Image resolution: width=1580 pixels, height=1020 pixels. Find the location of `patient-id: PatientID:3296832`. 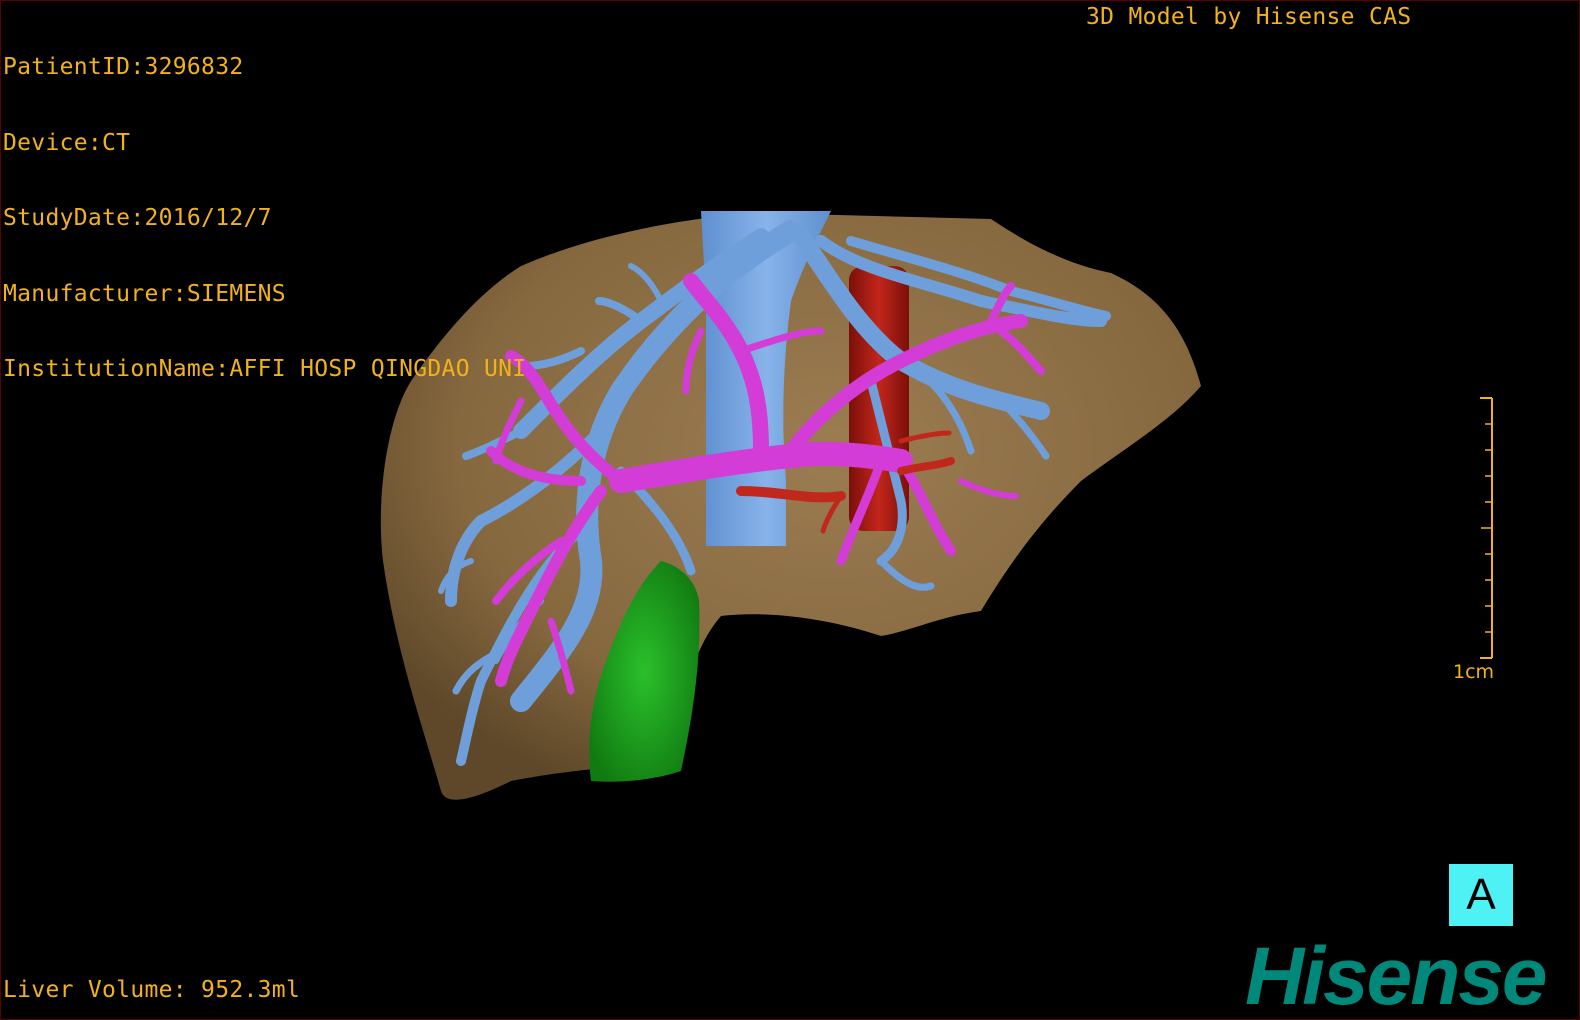

patient-id: PatientID:3296832 is located at coordinates (123, 67).